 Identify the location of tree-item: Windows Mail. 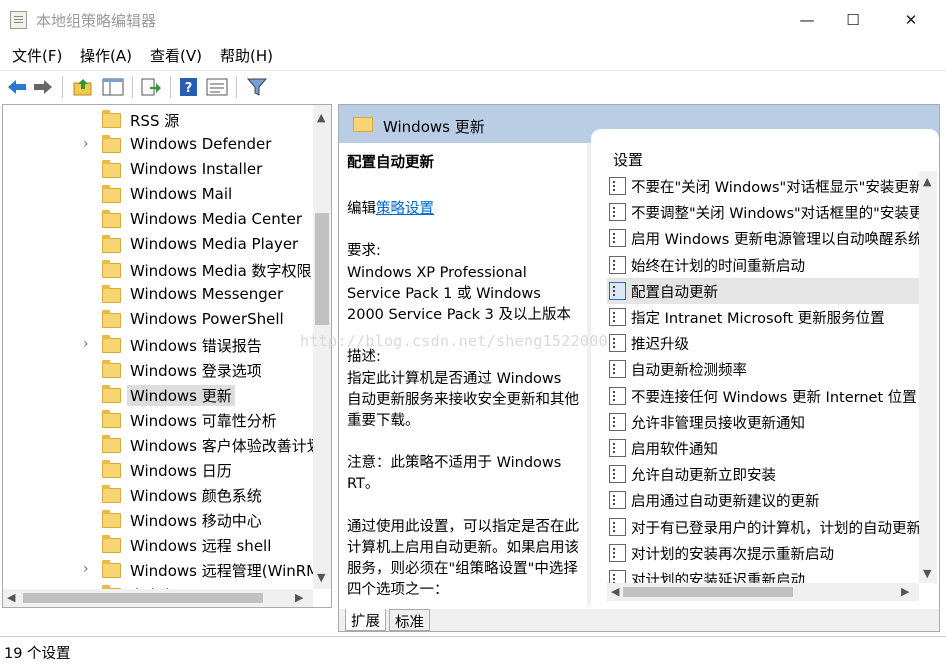
(158, 195).